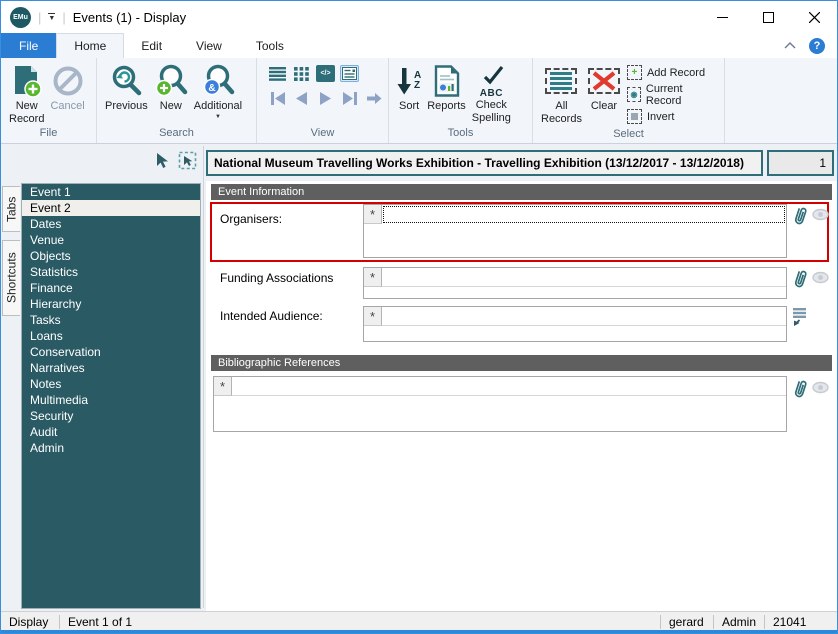  I want to click on quick-access-caret-icon: ▼, so click(52, 17).